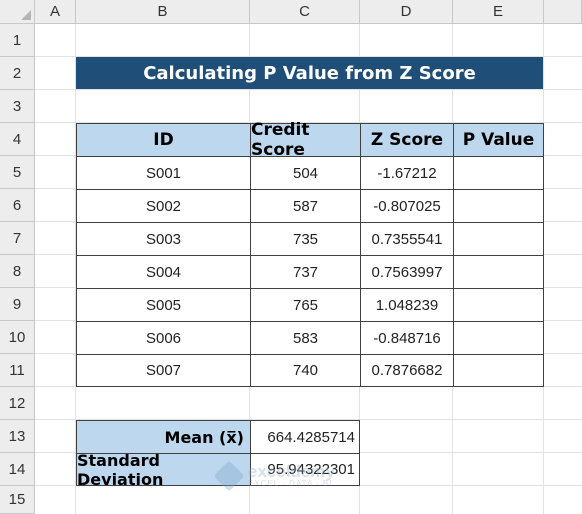  Describe the element at coordinates (163, 305) in the screenshot. I see `cell-id: S005` at that location.